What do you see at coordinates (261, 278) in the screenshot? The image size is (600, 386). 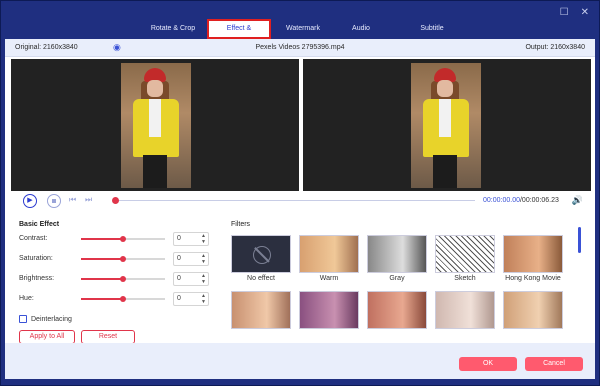 I see `filter-label: No effect` at bounding box center [261, 278].